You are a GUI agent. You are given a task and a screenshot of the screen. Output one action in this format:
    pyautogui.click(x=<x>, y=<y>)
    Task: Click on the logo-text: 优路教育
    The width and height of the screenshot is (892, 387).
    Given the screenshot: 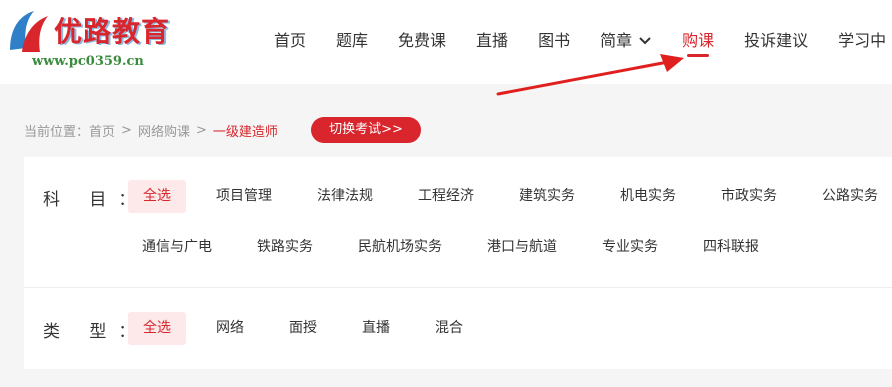 What is the action you would take?
    pyautogui.click(x=112, y=31)
    